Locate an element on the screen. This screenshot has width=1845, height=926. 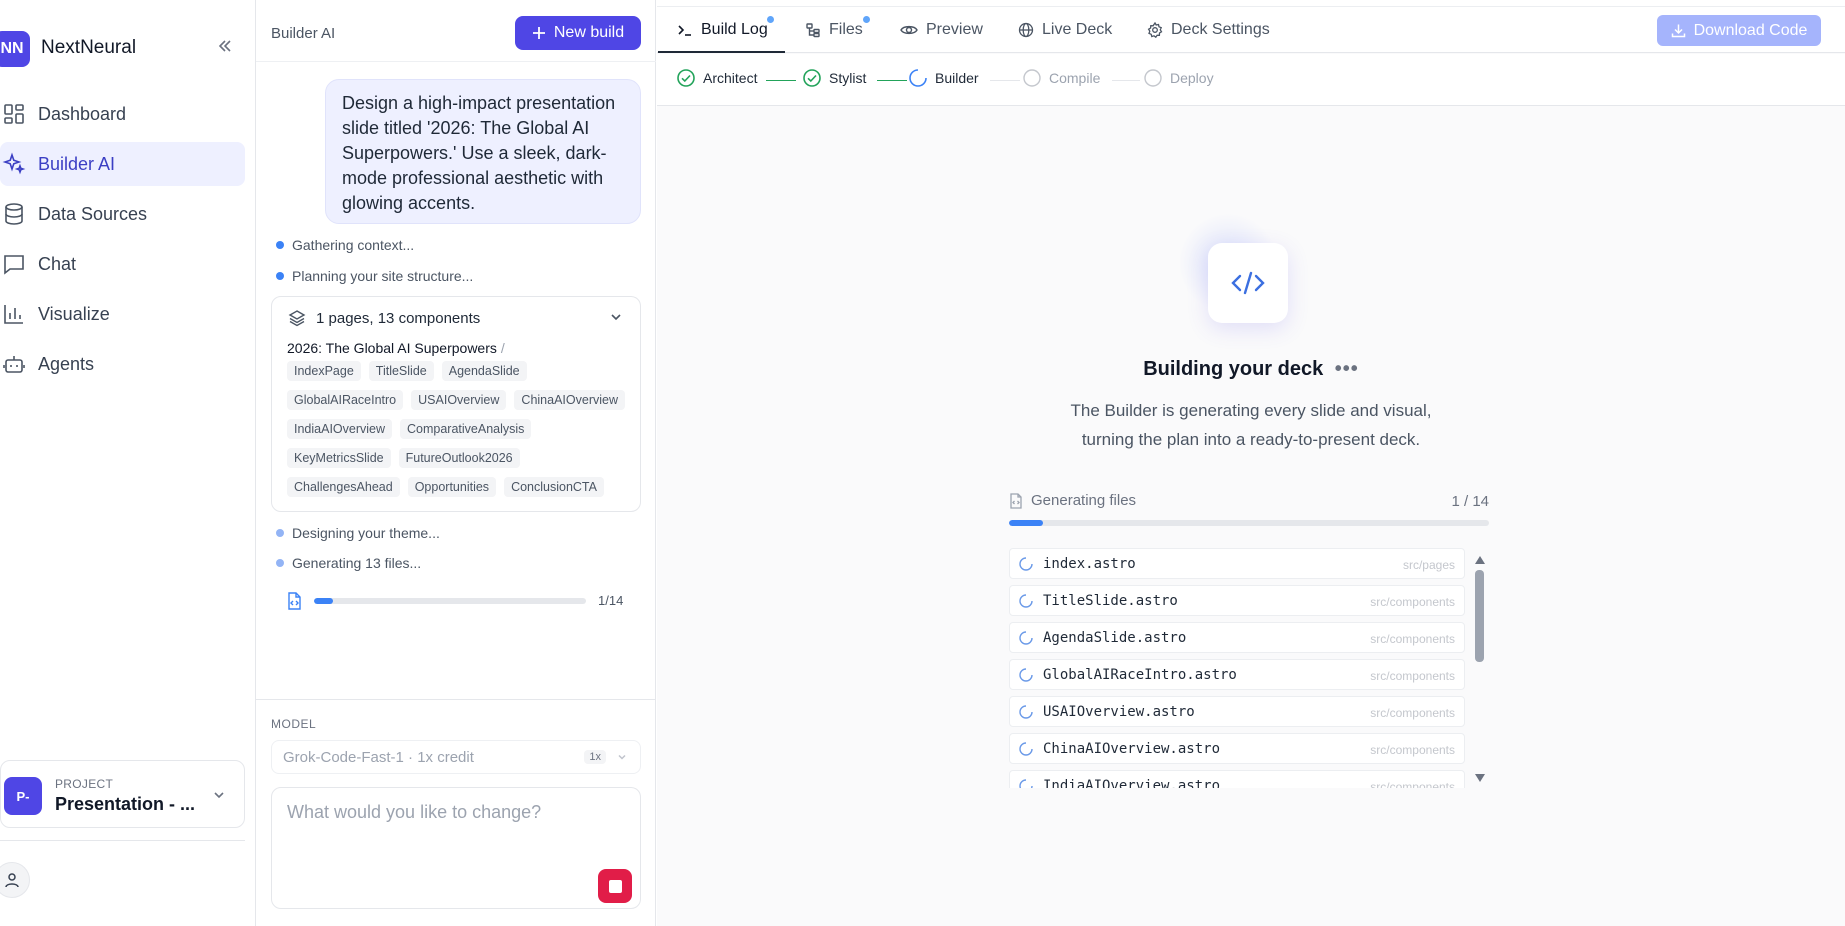
tab-build-log: Build Log is located at coordinates (722, 30).